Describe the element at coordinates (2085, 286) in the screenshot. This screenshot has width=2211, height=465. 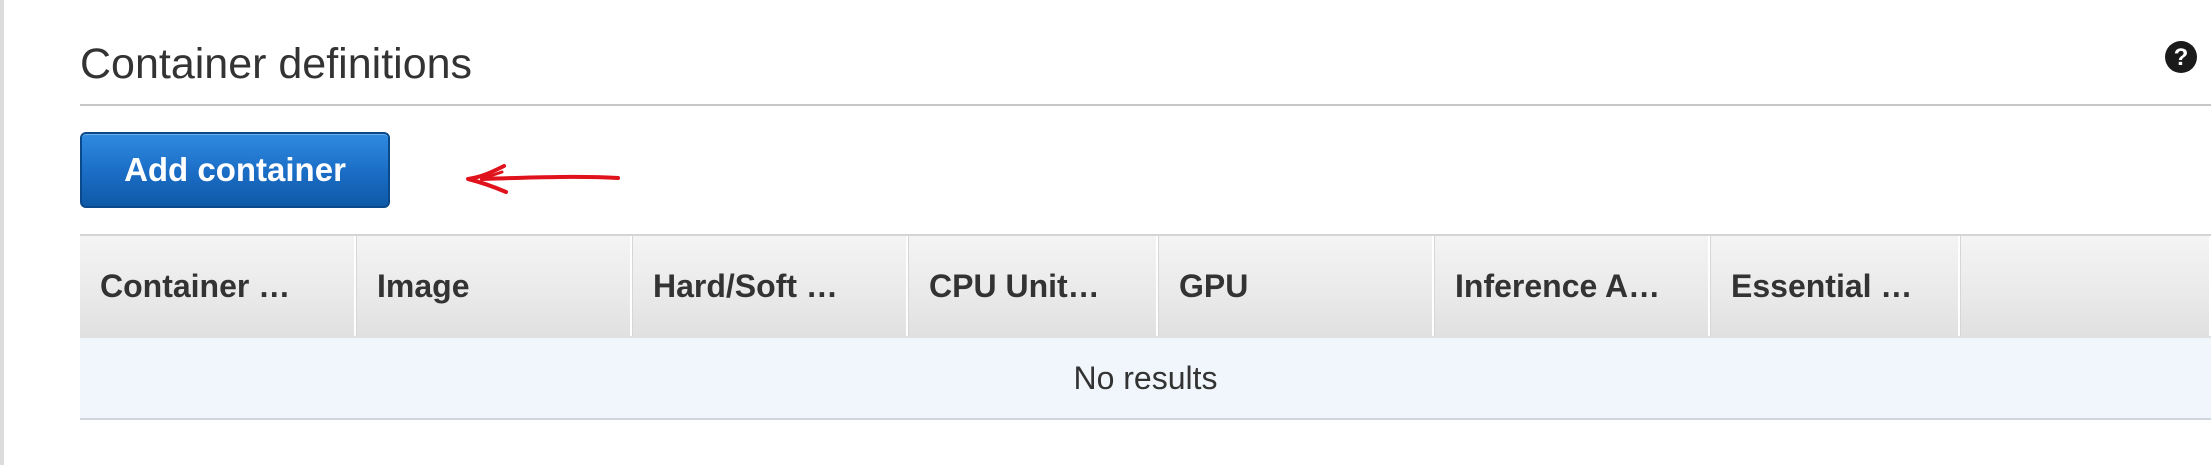
I see `column-header-actions` at that location.